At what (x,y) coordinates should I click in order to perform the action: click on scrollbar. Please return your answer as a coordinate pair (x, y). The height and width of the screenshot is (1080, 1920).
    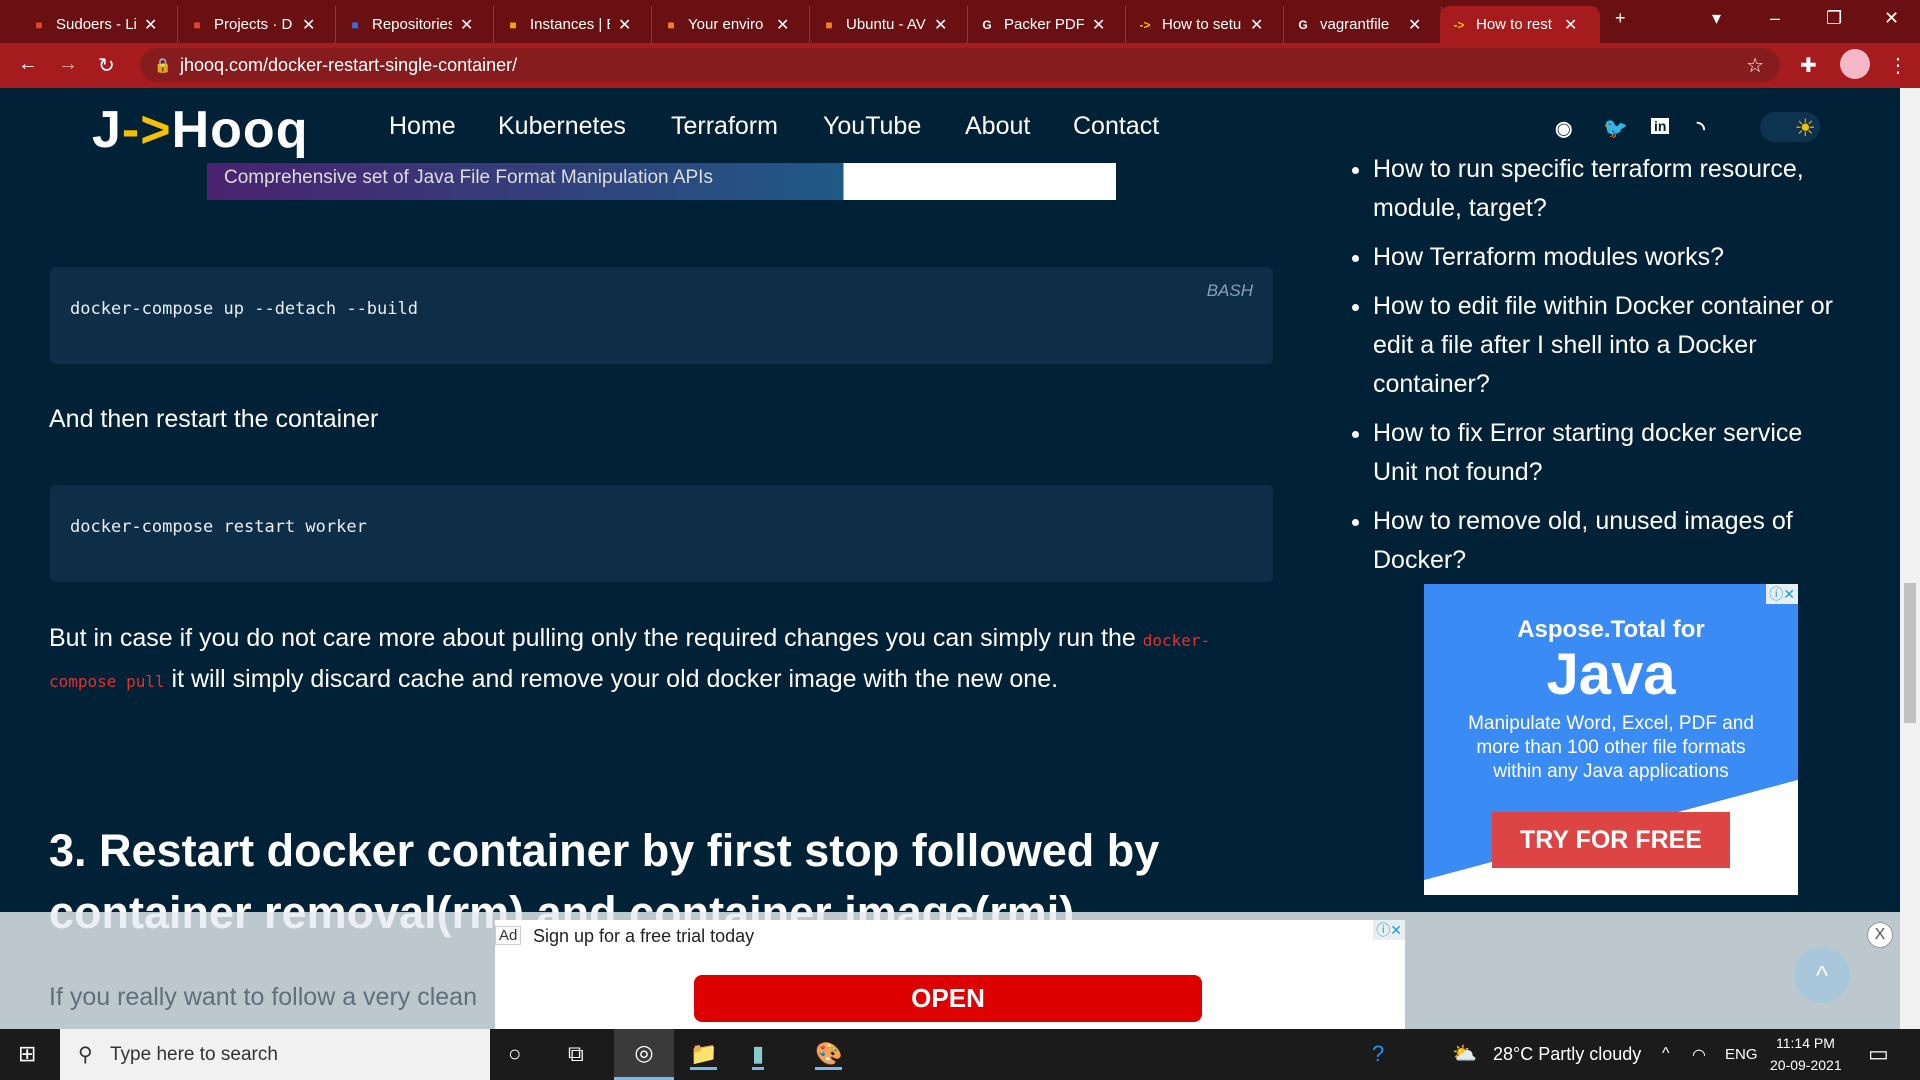
    Looking at the image, I should click on (1910, 558).